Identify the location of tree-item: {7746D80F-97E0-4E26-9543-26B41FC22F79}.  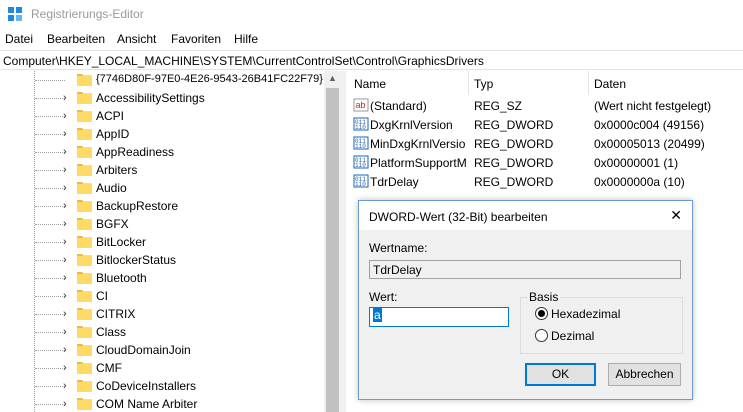
(165, 80).